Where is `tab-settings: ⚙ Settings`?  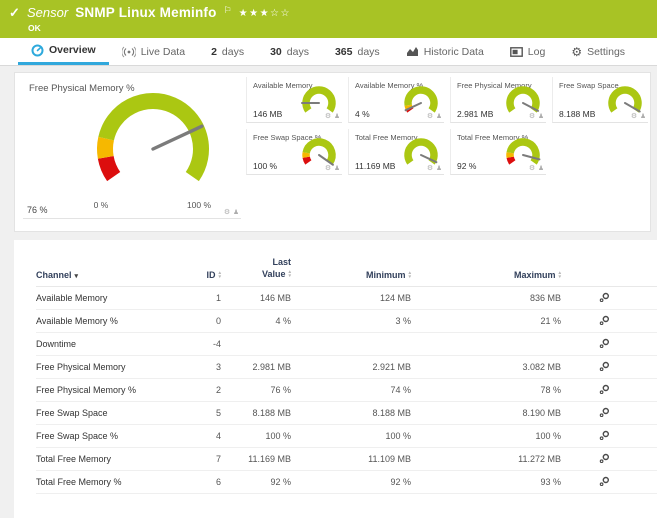
tab-settings: ⚙ Settings is located at coordinates (598, 51).